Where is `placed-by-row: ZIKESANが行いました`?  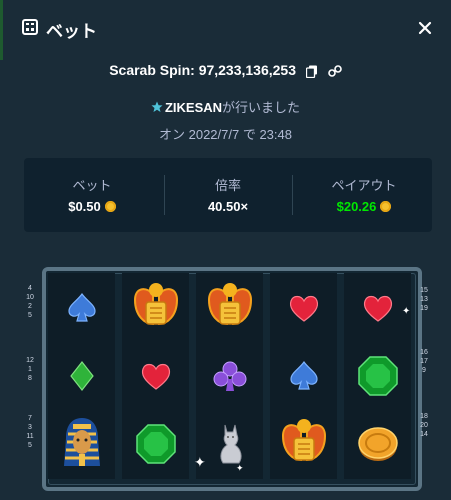 placed-by-row: ZIKESANが行いました is located at coordinates (225, 106).